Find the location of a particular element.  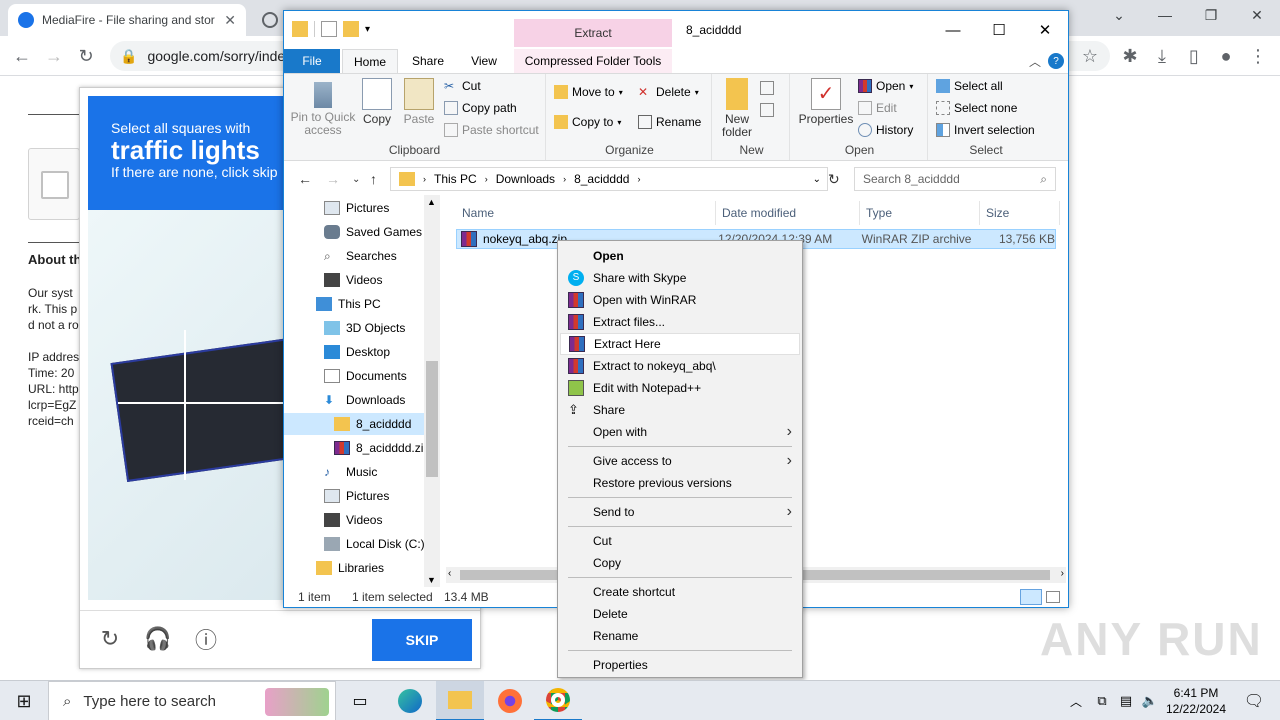

menu-item-extract-to: Extract to nokeyq_abq\ is located at coordinates (680, 366).